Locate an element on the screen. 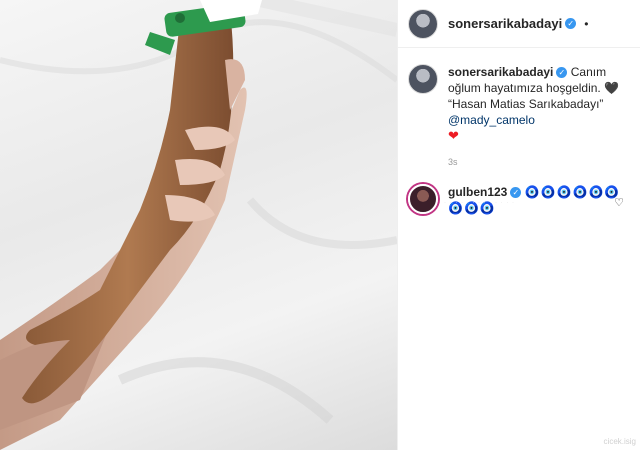 Image resolution: width=640 pixels, height=450 pixels. author-username: sonersarikabadayi is located at coordinates (505, 23).